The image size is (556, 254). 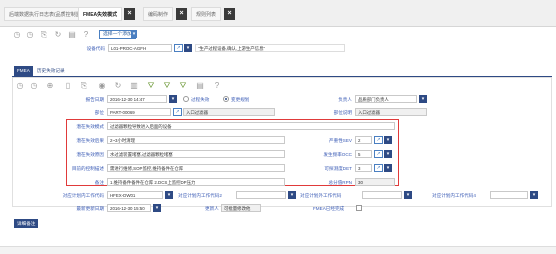 What do you see at coordinates (87, 168) in the screenshot?
I see `control-label: 目前的控制描述` at bounding box center [87, 168].